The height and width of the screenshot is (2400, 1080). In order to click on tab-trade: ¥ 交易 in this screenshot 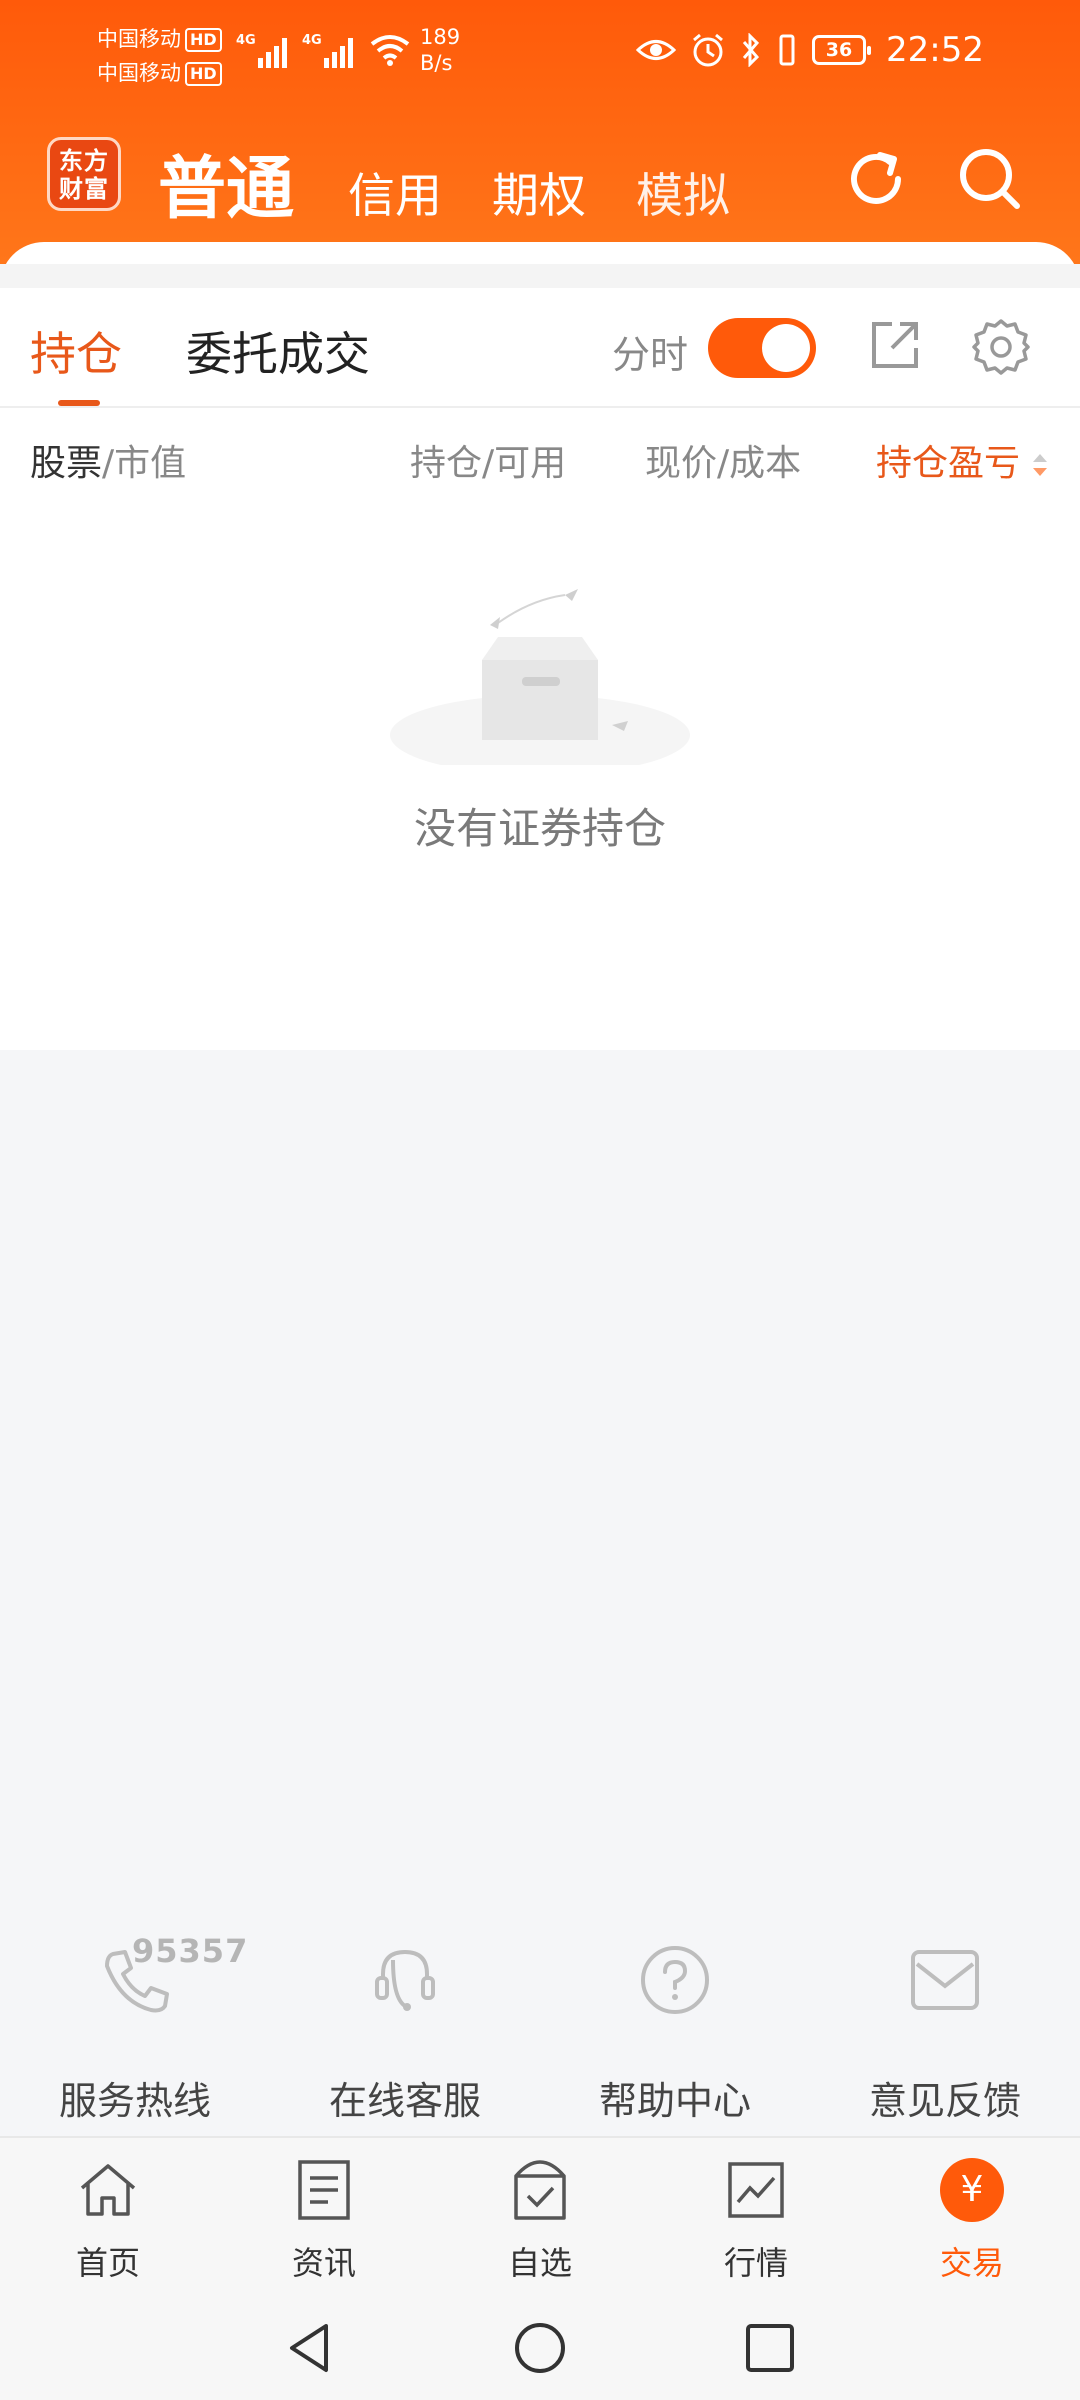, I will do `click(972, 2217)`.